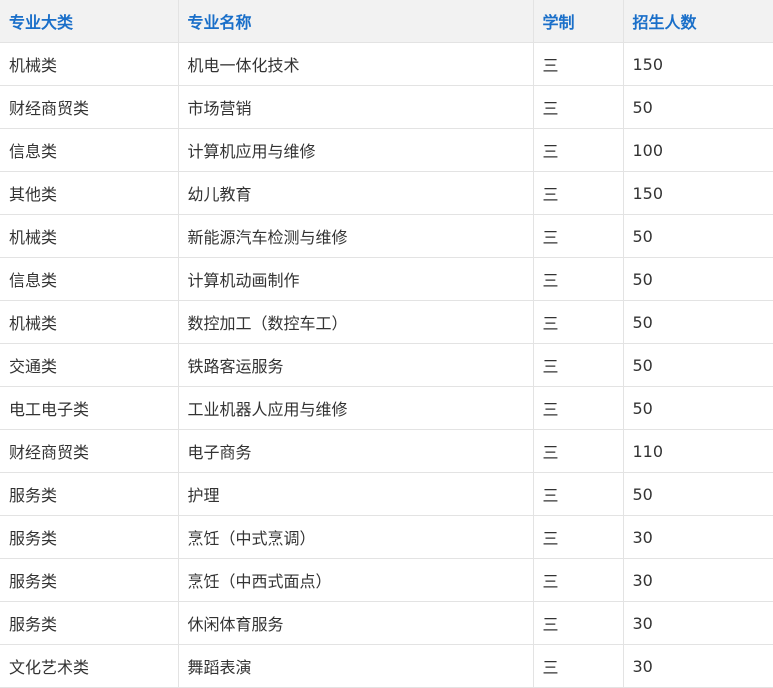 This screenshot has width=773, height=688. I want to click on table-row: 服务类 护理三 50, so click(386, 494).